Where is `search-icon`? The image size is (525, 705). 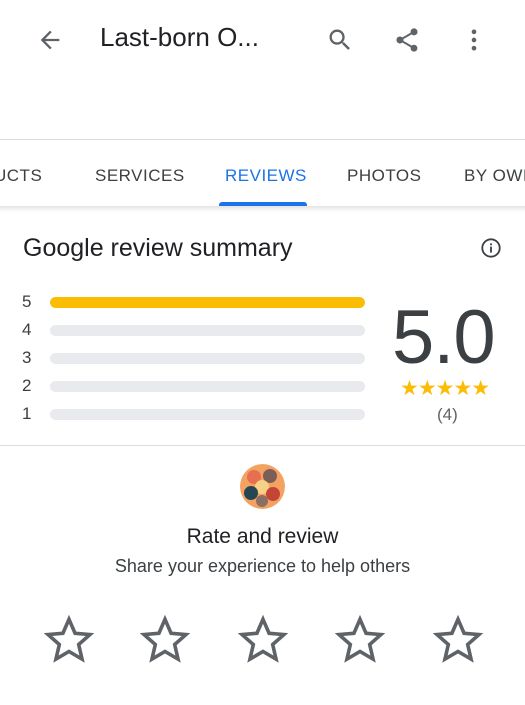
search-icon is located at coordinates (339, 39).